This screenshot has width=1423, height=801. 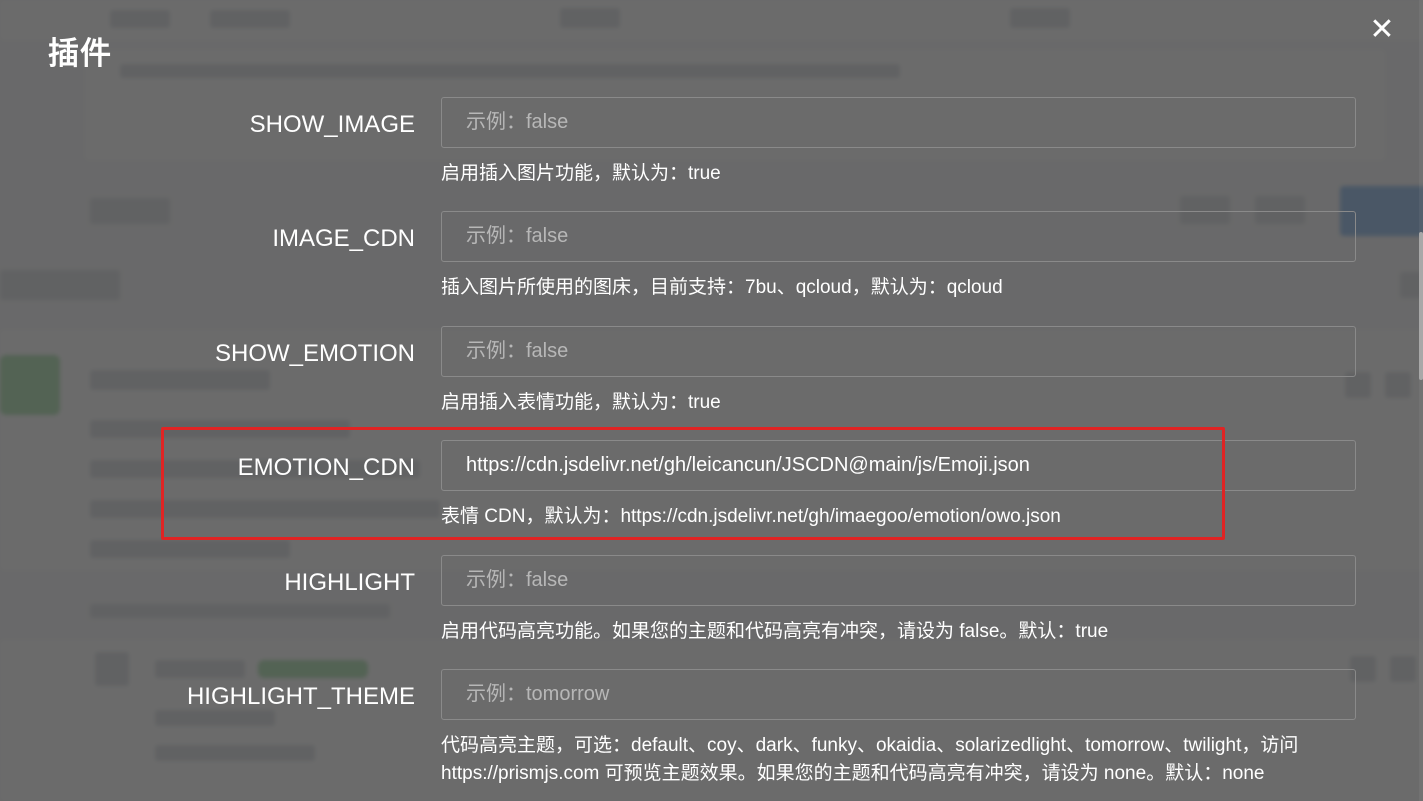 What do you see at coordinates (898, 351) in the screenshot?
I see `show-emotion-input` at bounding box center [898, 351].